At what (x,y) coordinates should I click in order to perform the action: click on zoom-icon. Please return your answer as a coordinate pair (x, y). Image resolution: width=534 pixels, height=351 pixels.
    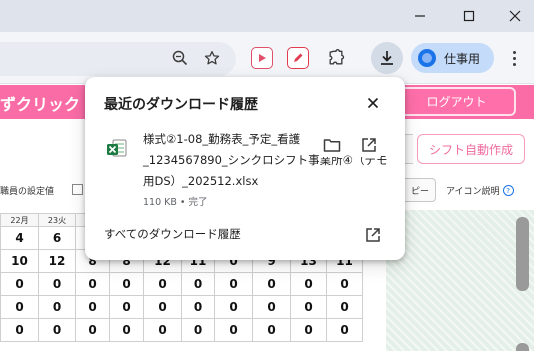
    Looking at the image, I should click on (180, 58).